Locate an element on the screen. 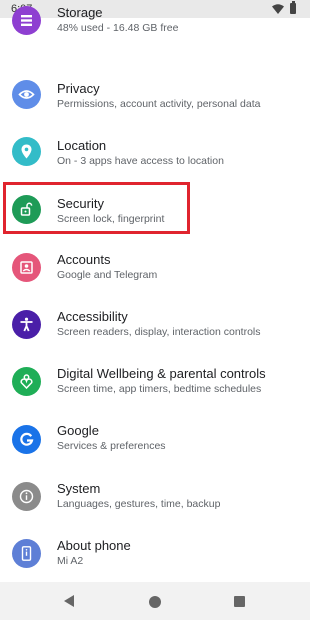 This screenshot has width=320, height=620. wellbeing-heart-icon is located at coordinates (26, 381).